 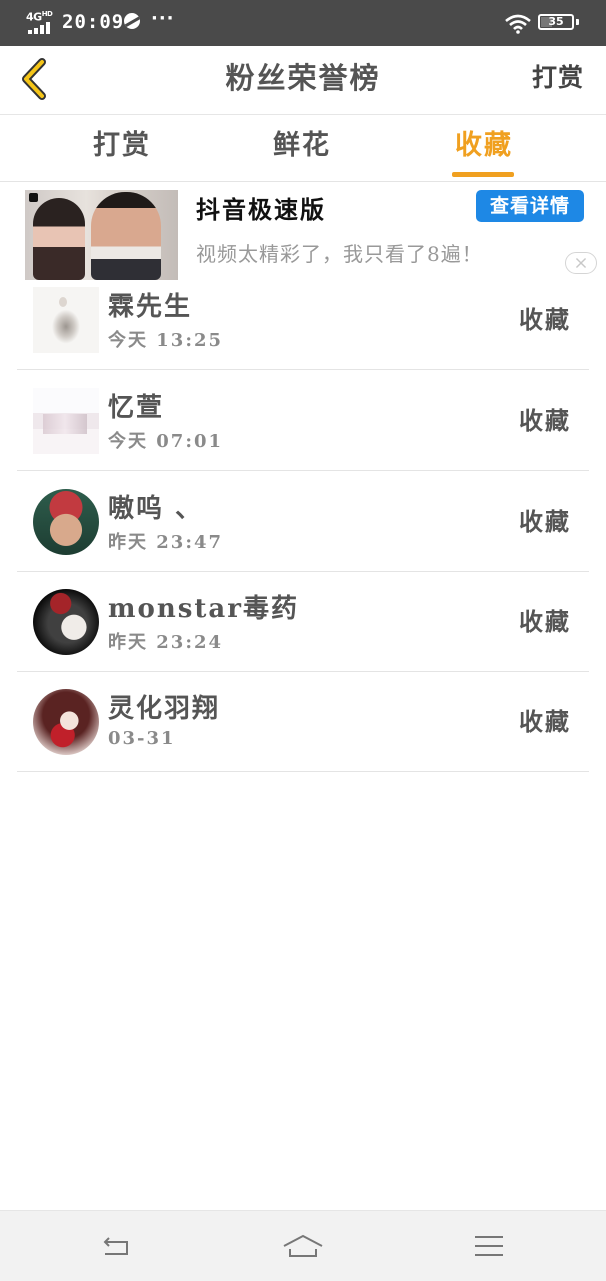 What do you see at coordinates (303, 421) in the screenshot?
I see `list-item: 忆萱 今天 07:01 收藏` at bounding box center [303, 421].